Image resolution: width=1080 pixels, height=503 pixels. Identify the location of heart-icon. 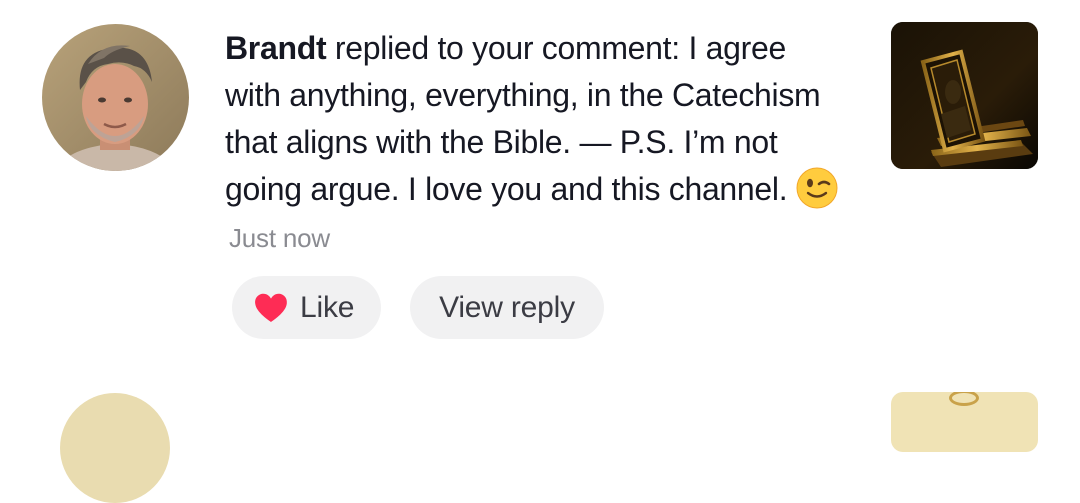
(271, 308).